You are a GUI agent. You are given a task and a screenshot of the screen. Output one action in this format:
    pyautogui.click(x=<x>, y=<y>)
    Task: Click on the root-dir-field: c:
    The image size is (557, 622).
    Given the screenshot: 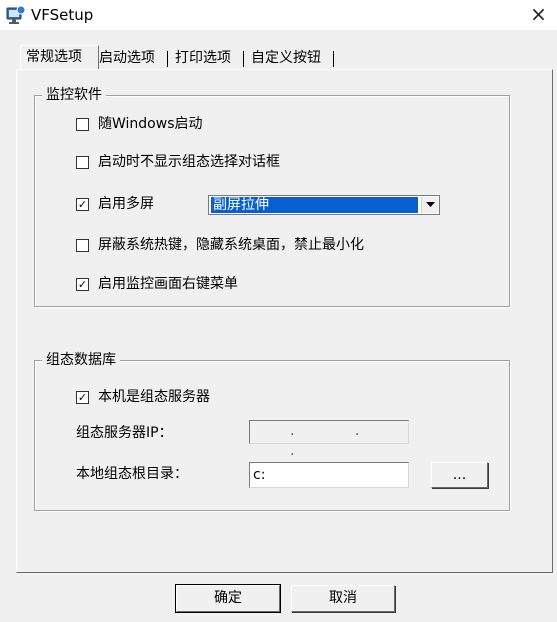 What is the action you would take?
    pyautogui.click(x=329, y=475)
    